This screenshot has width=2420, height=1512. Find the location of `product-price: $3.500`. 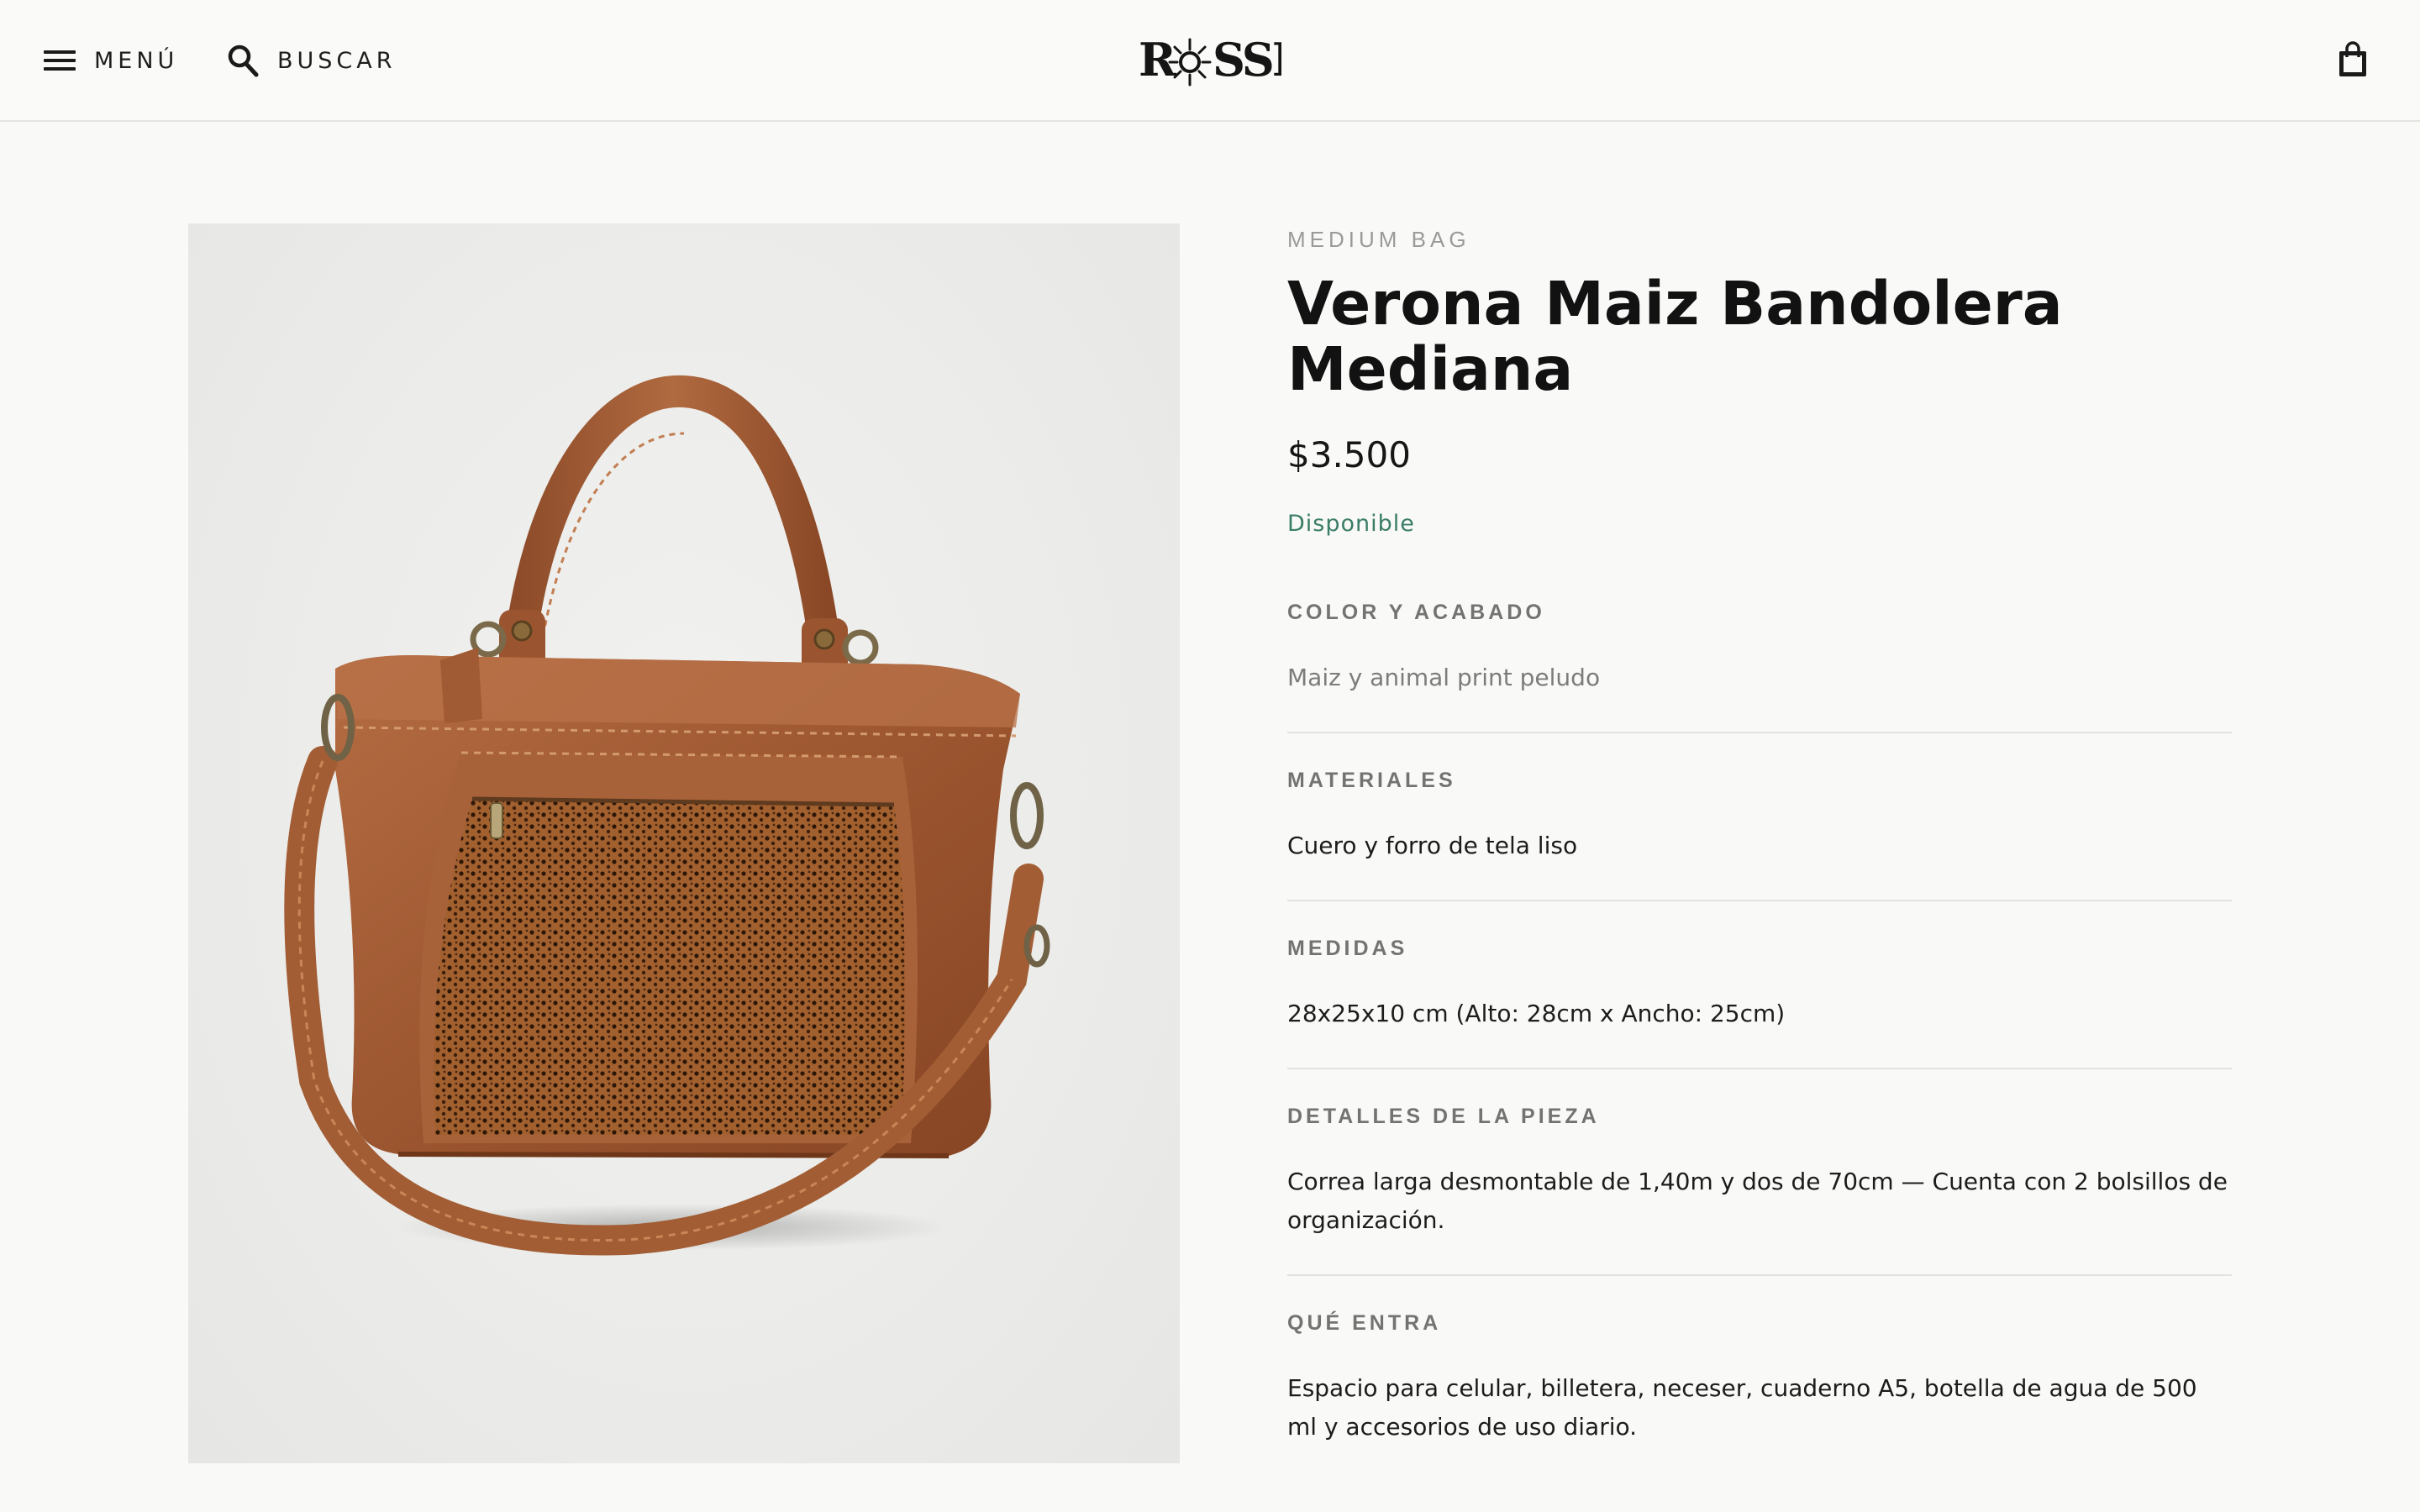

product-price: $3.500 is located at coordinates (1349, 454).